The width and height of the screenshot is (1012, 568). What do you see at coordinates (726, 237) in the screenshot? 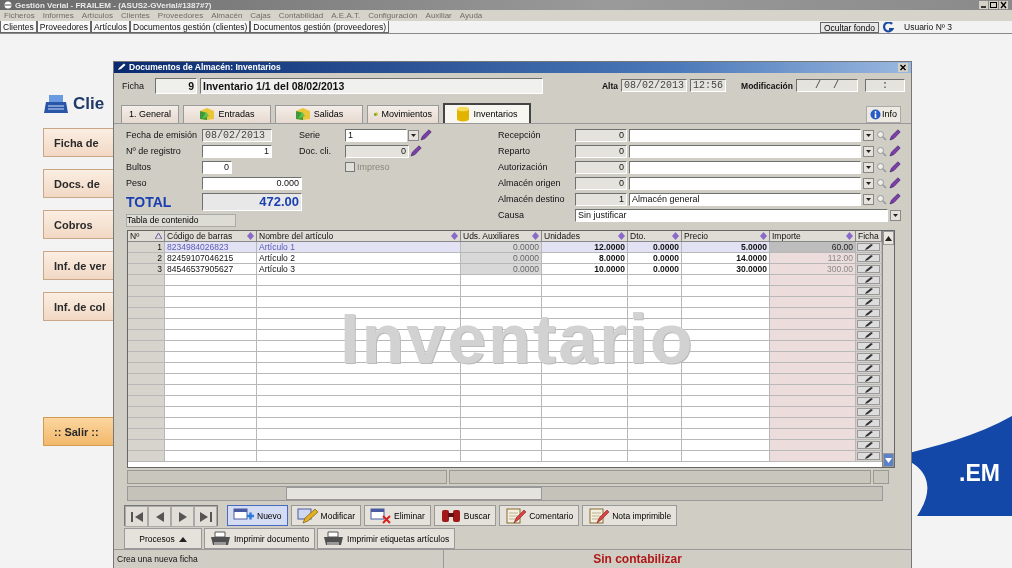
I see `column-header: Precio` at bounding box center [726, 237].